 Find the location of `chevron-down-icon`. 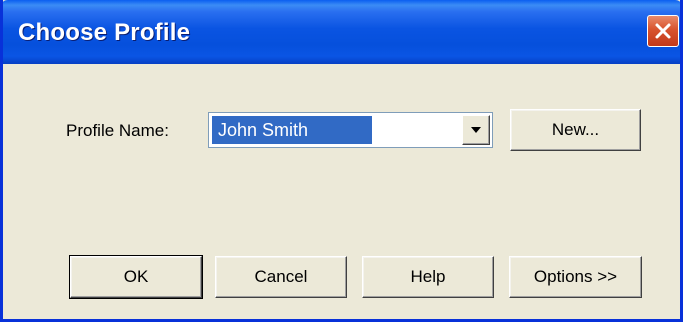

chevron-down-icon is located at coordinates (476, 130).